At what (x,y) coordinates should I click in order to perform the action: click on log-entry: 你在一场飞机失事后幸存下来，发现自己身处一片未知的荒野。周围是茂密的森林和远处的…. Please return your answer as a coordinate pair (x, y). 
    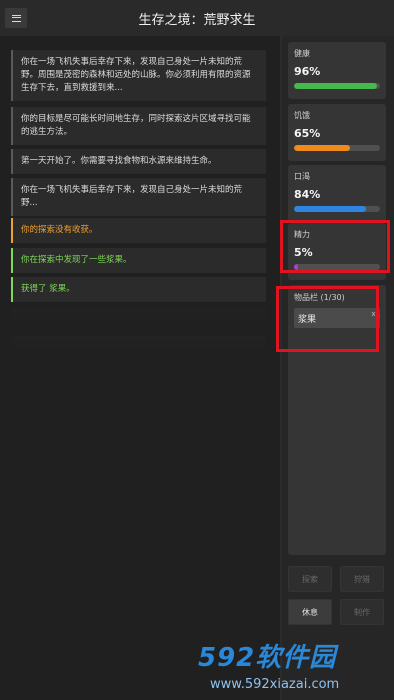
    Looking at the image, I should click on (138, 75).